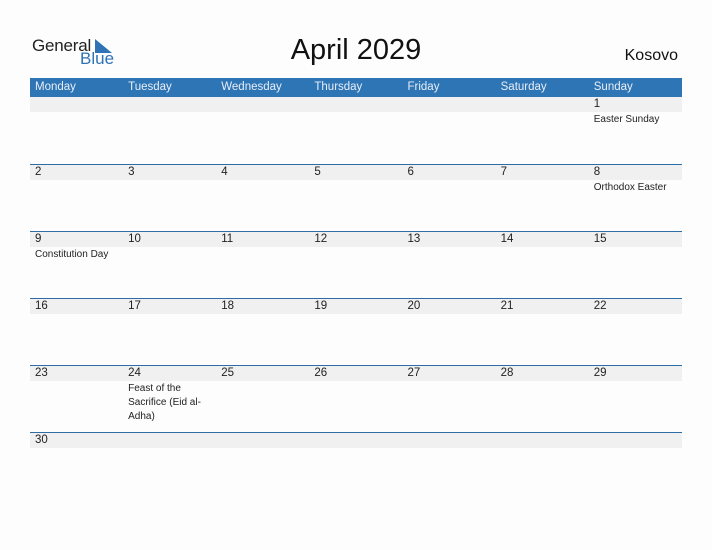 The image size is (712, 550). What do you see at coordinates (597, 104) in the screenshot?
I see `day-number: 1` at bounding box center [597, 104].